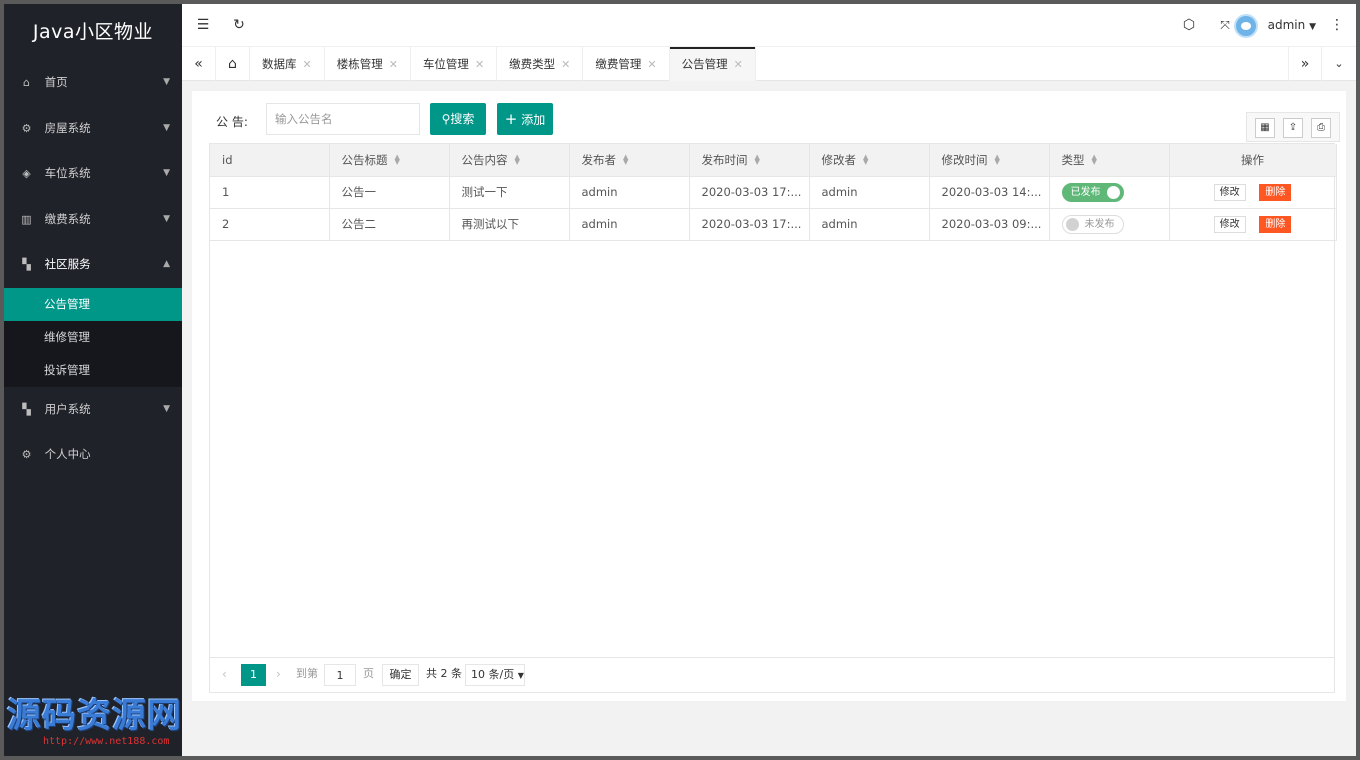  I want to click on column-label: id, so click(227, 159).